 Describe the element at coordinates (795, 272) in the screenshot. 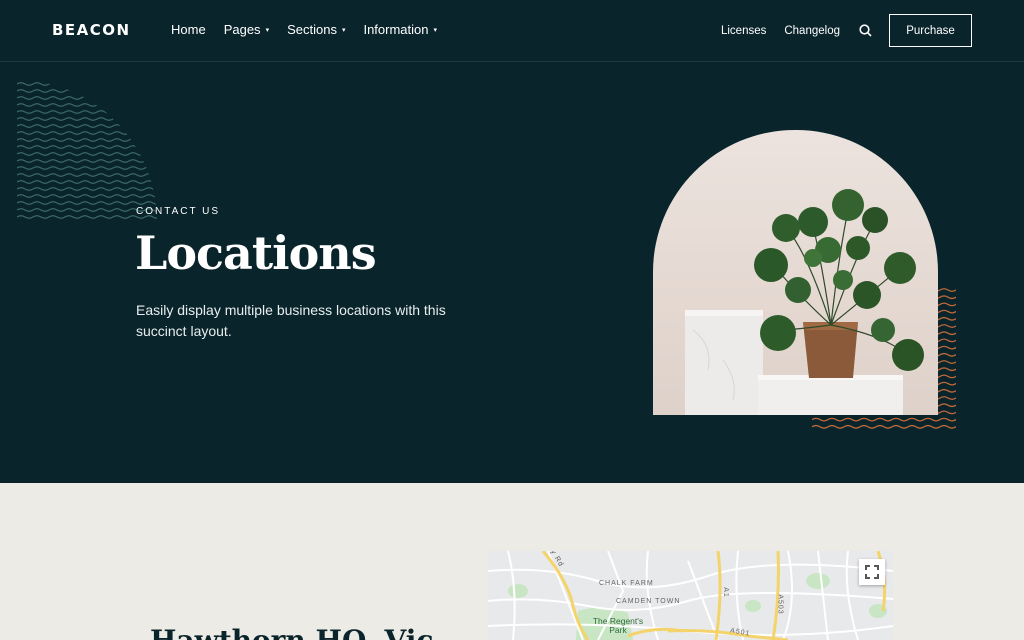

I see `plant-image` at that location.